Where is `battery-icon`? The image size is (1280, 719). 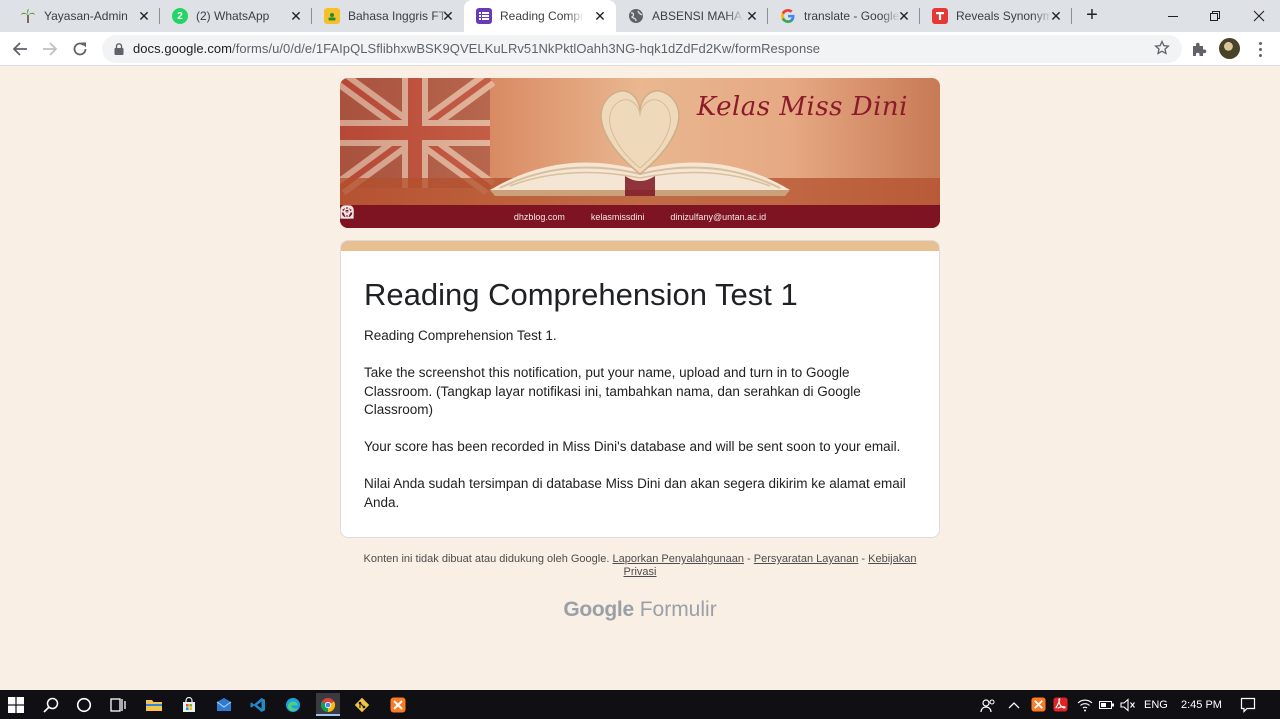 battery-icon is located at coordinates (1106, 704).